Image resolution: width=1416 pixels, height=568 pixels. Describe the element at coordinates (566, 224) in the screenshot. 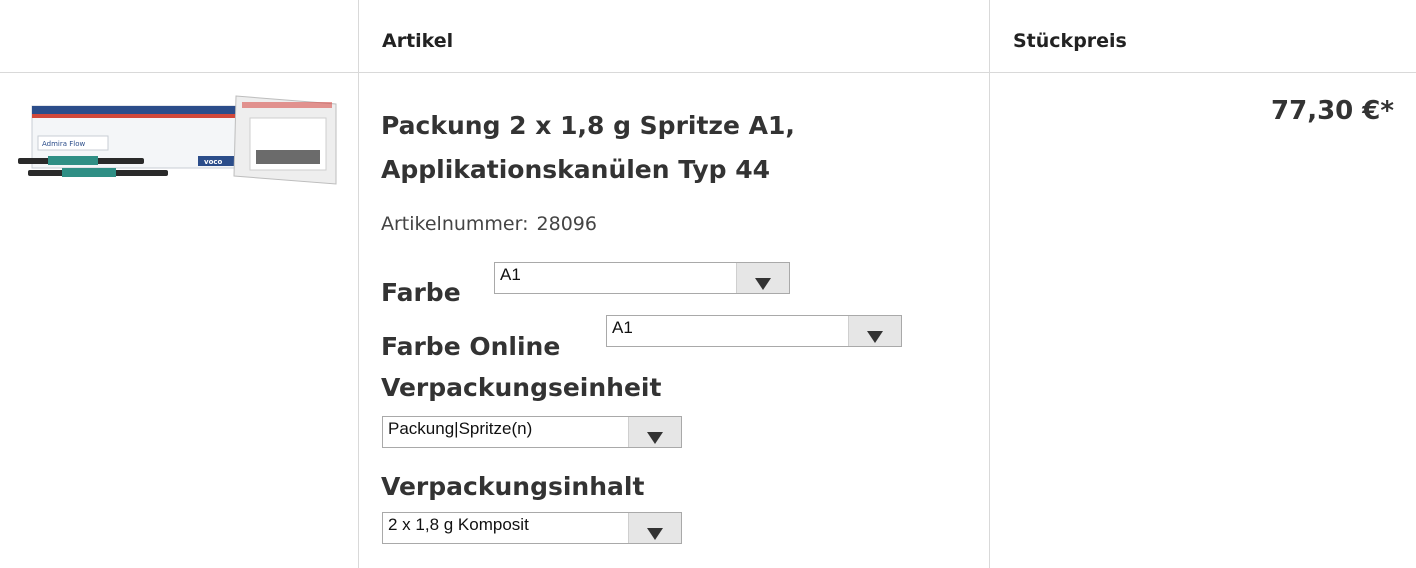

I see `article-number-value: 28096` at that location.